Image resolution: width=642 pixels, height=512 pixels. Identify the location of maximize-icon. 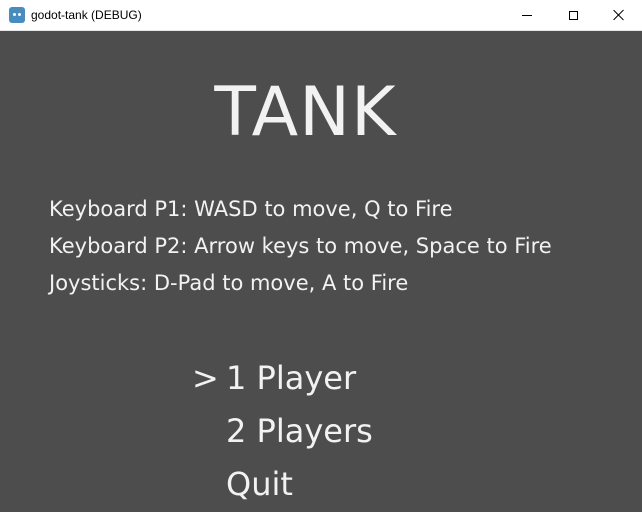
(573, 15).